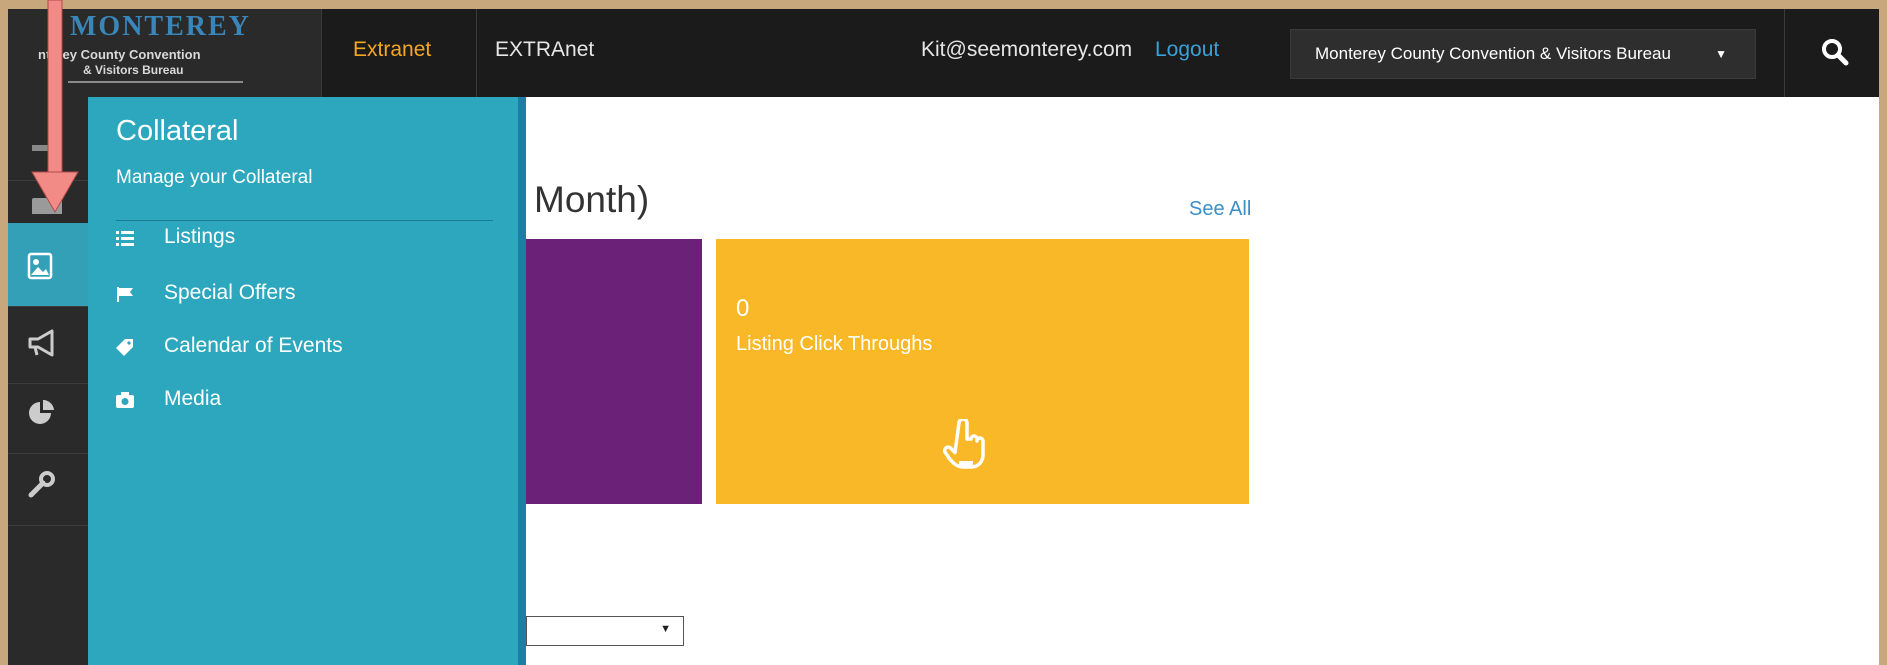 This screenshot has height=665, width=1887. Describe the element at coordinates (230, 292) in the screenshot. I see `menu-item-label: Special Offers` at that location.